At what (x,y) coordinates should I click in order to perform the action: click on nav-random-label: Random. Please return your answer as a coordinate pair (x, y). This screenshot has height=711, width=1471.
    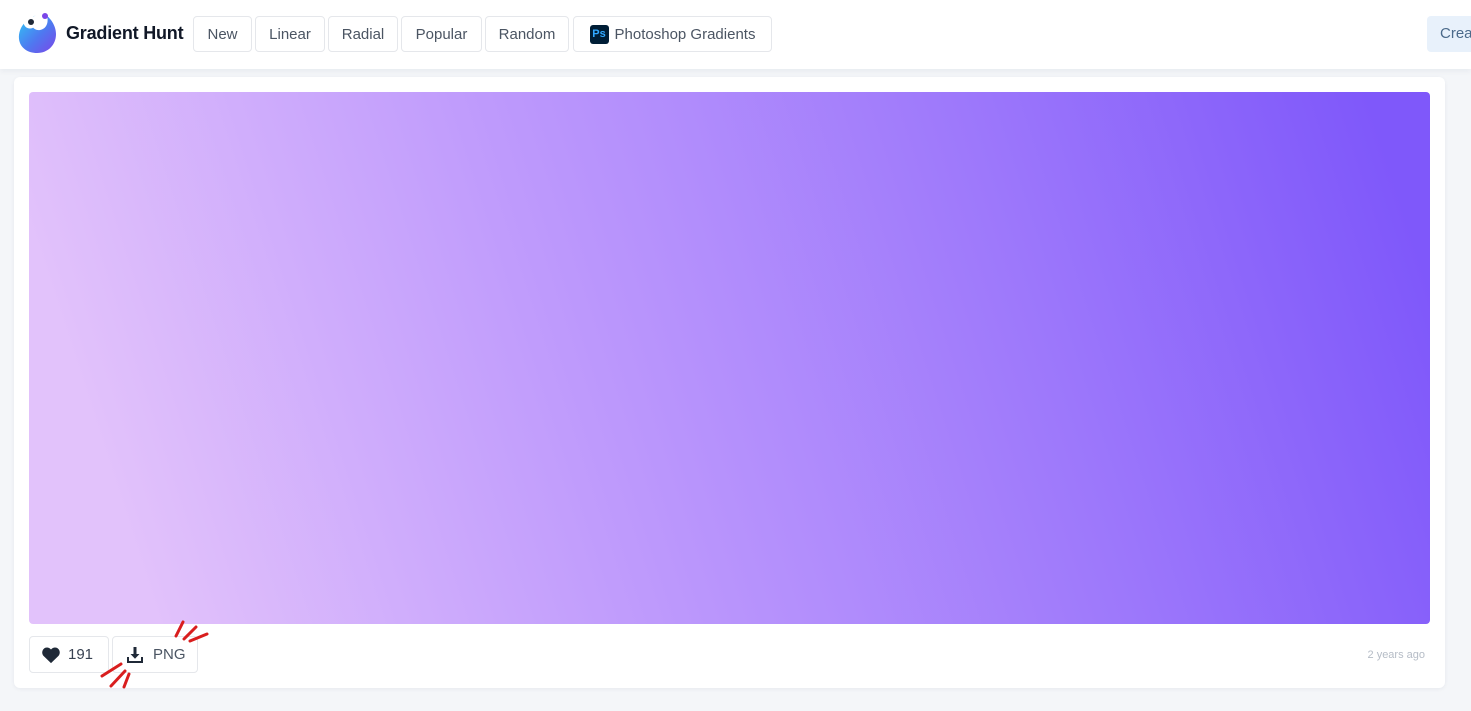
    Looking at the image, I should click on (527, 34).